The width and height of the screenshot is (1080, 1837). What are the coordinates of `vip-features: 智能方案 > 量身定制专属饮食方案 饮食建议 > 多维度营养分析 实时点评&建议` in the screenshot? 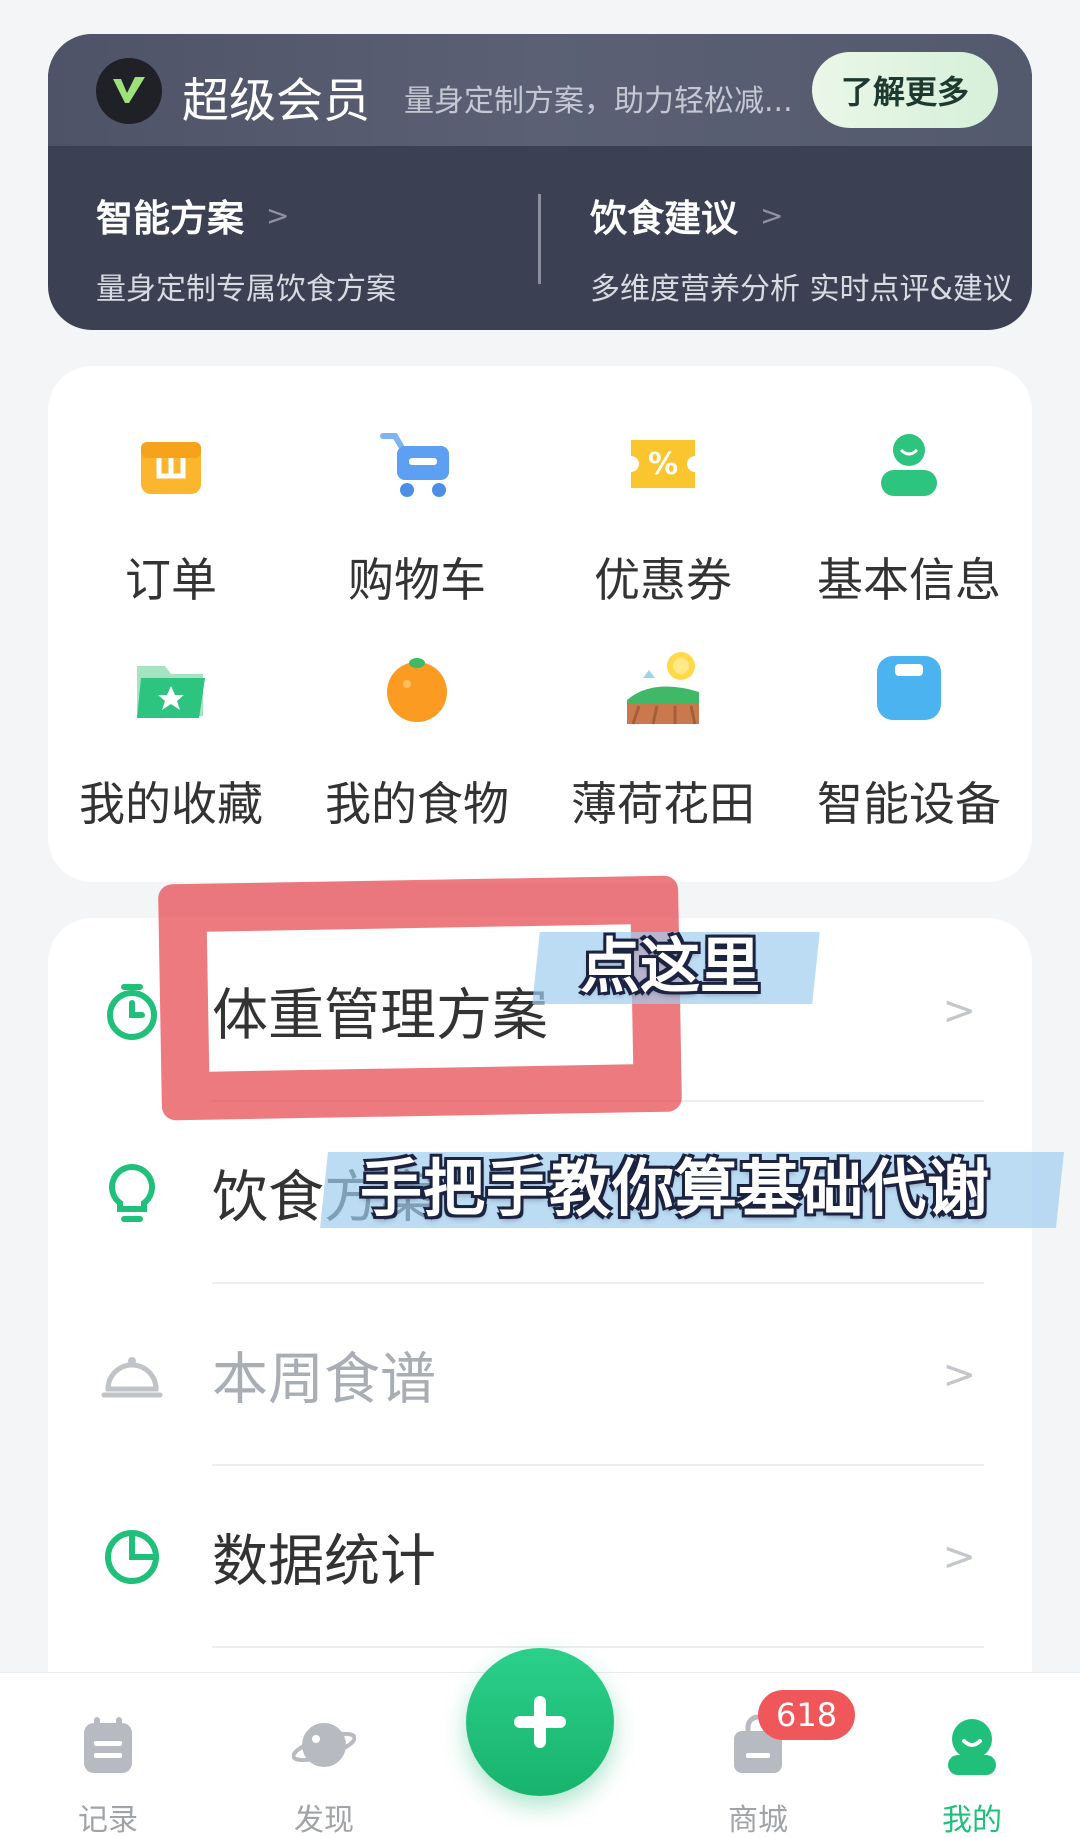 It's located at (540, 238).